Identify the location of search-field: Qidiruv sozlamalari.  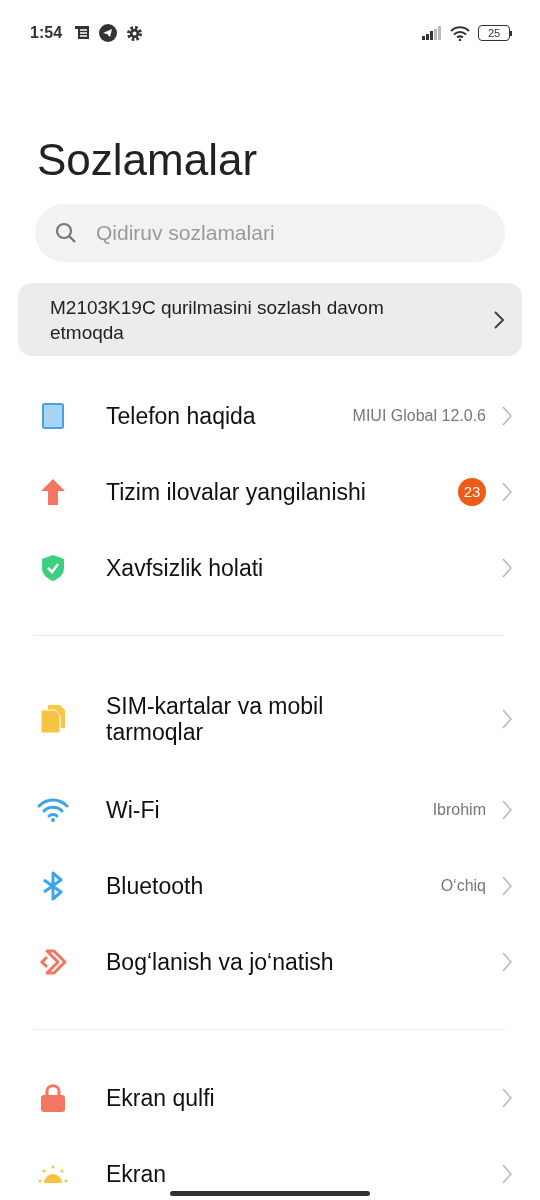
(270, 233).